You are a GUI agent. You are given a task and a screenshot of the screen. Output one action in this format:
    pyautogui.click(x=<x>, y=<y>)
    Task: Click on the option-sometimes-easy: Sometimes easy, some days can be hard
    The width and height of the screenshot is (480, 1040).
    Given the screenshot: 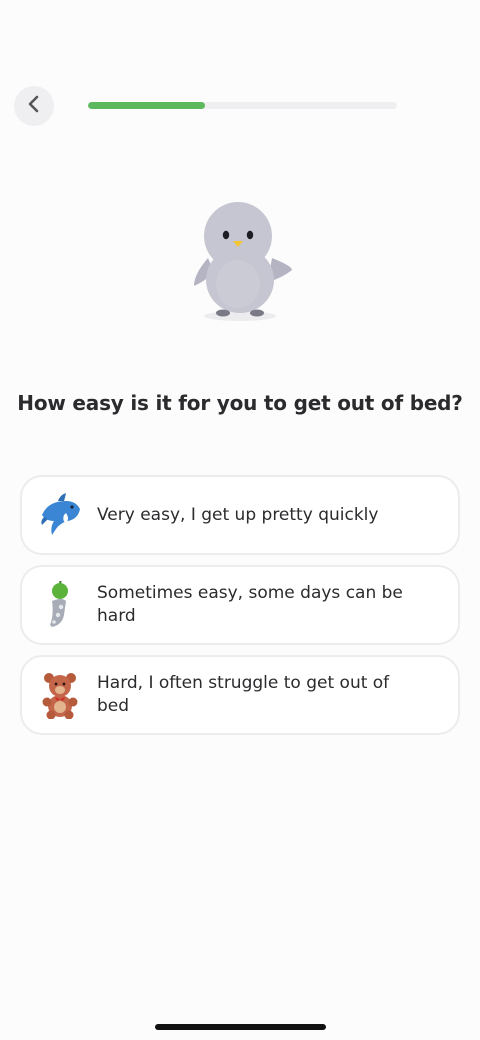 What is the action you would take?
    pyautogui.click(x=240, y=605)
    